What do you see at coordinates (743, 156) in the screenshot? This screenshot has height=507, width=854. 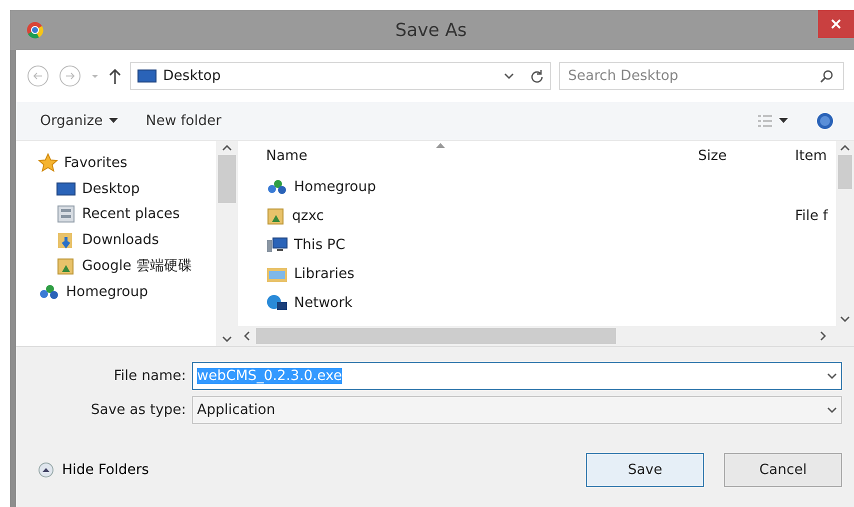 I see `column-header: Size` at bounding box center [743, 156].